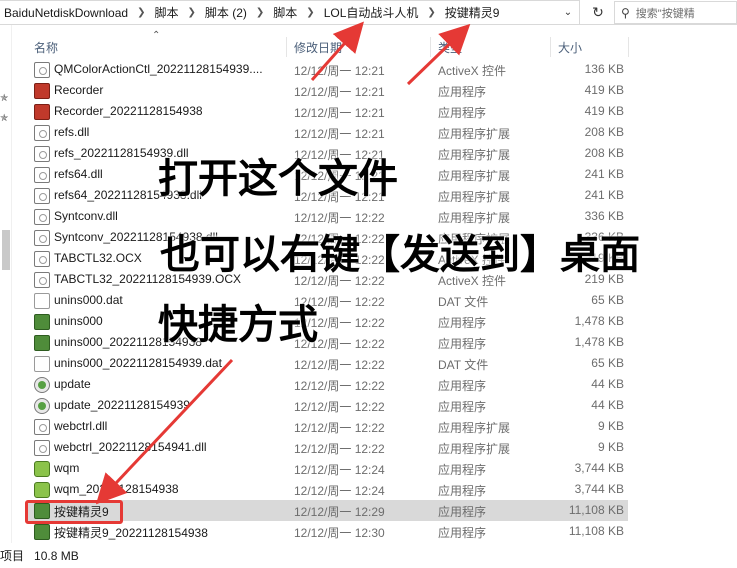 This screenshot has height=568, width=737. I want to click on file-row: unins000.dat 12/12/周一 12:22 DAT 文件 65 KB, so click(328, 300).